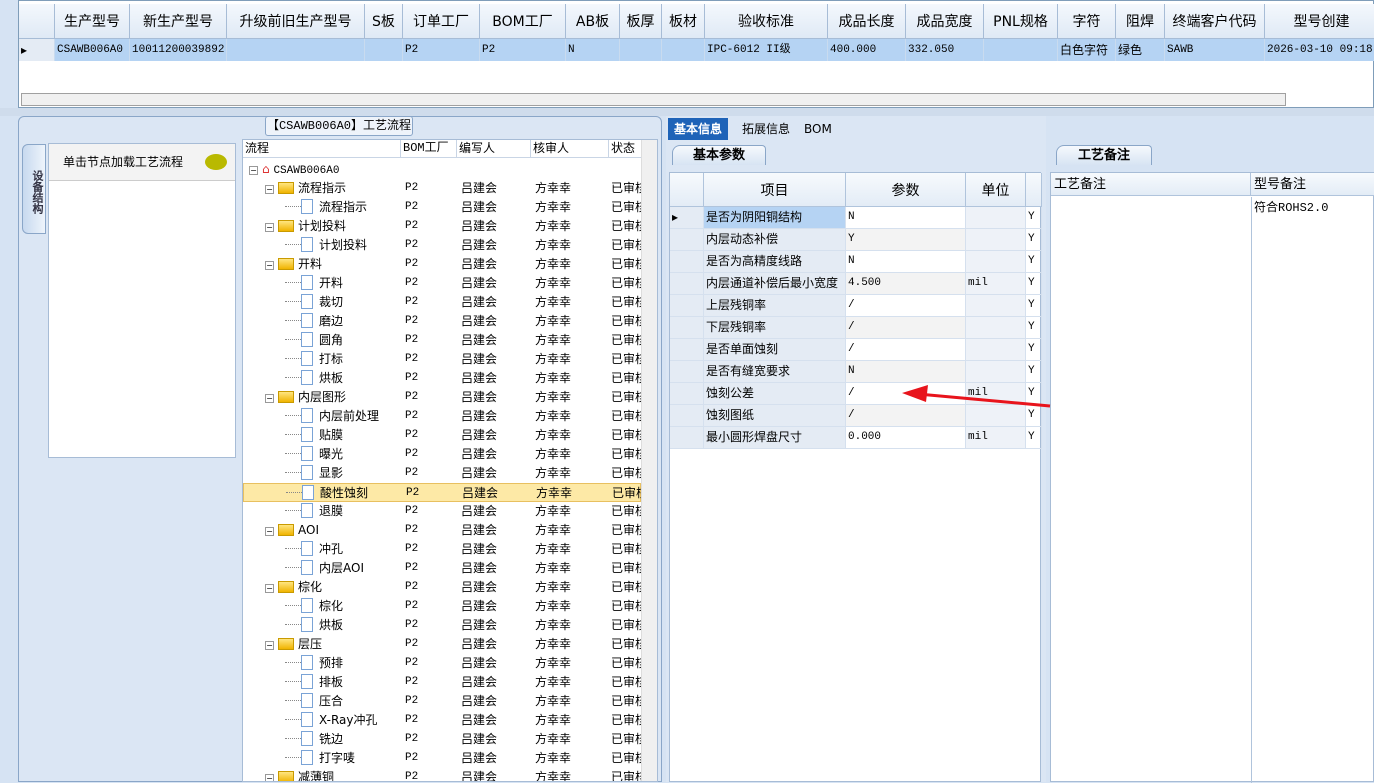 Image resolution: width=1374 pixels, height=783 pixels. I want to click on tree-node: −流程指示 P2 吕建会 方幸幸 已审核, so click(442, 188).